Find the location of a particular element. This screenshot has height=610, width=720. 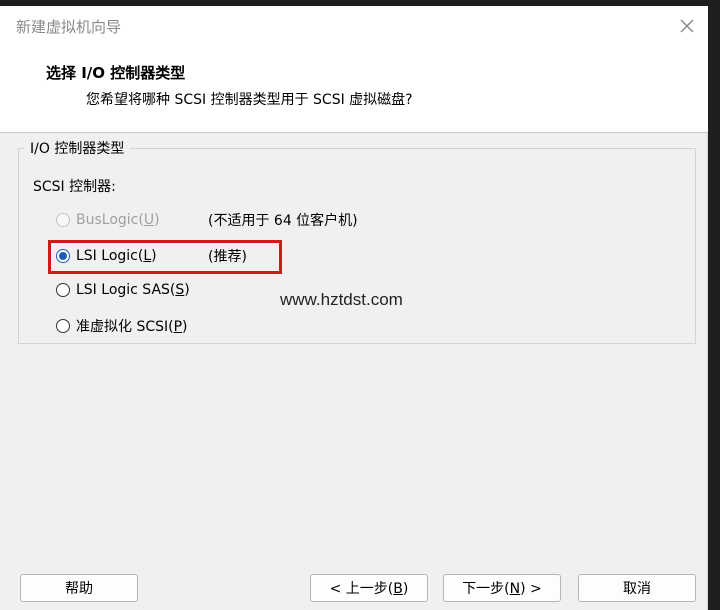

radio-label-buslogic: BusLogic(U) is located at coordinates (118, 220).